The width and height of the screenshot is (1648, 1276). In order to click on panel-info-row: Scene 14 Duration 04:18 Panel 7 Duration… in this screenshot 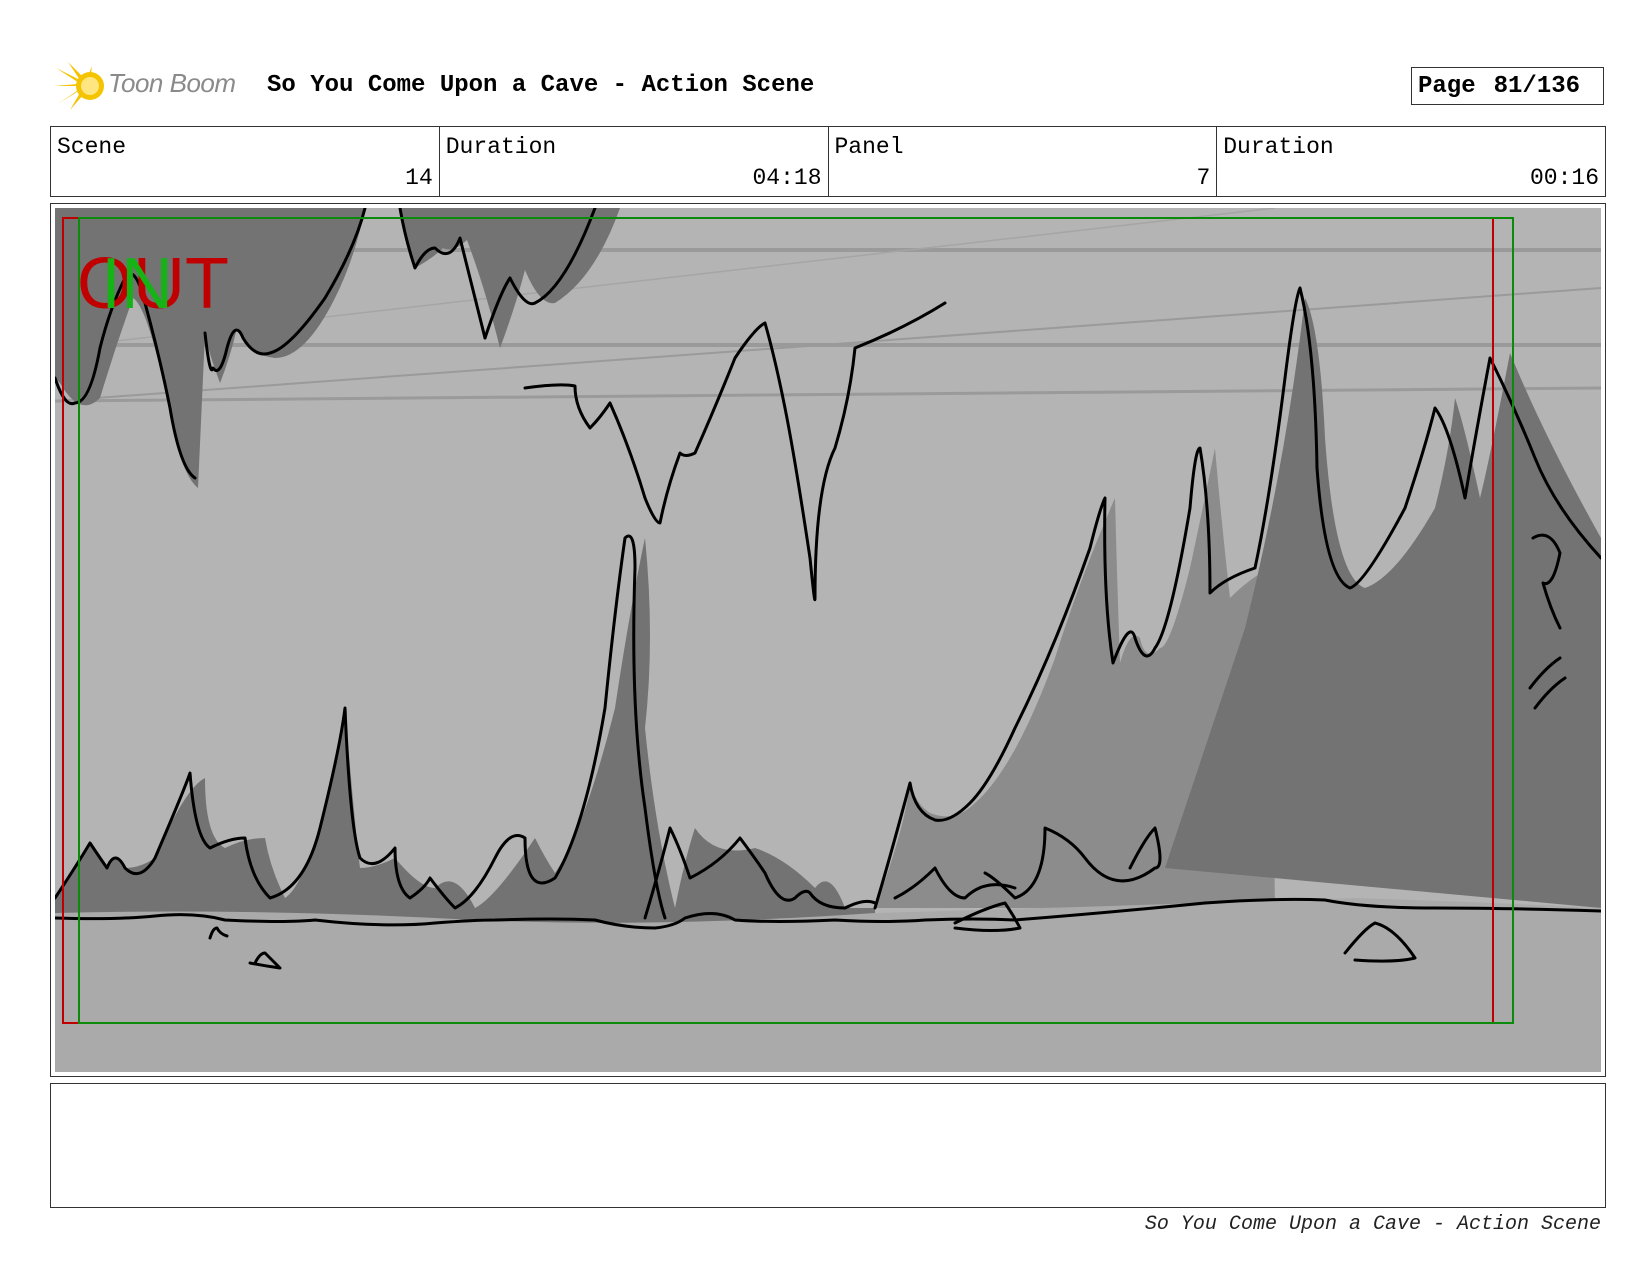, I will do `click(828, 161)`.